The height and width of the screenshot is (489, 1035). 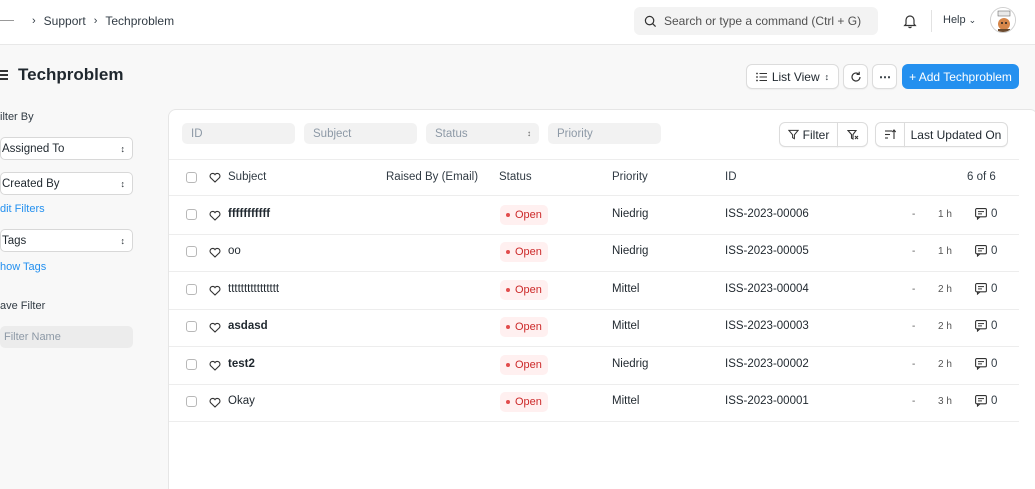 I want to click on row-id: ISS-2023-00001, so click(x=767, y=401).